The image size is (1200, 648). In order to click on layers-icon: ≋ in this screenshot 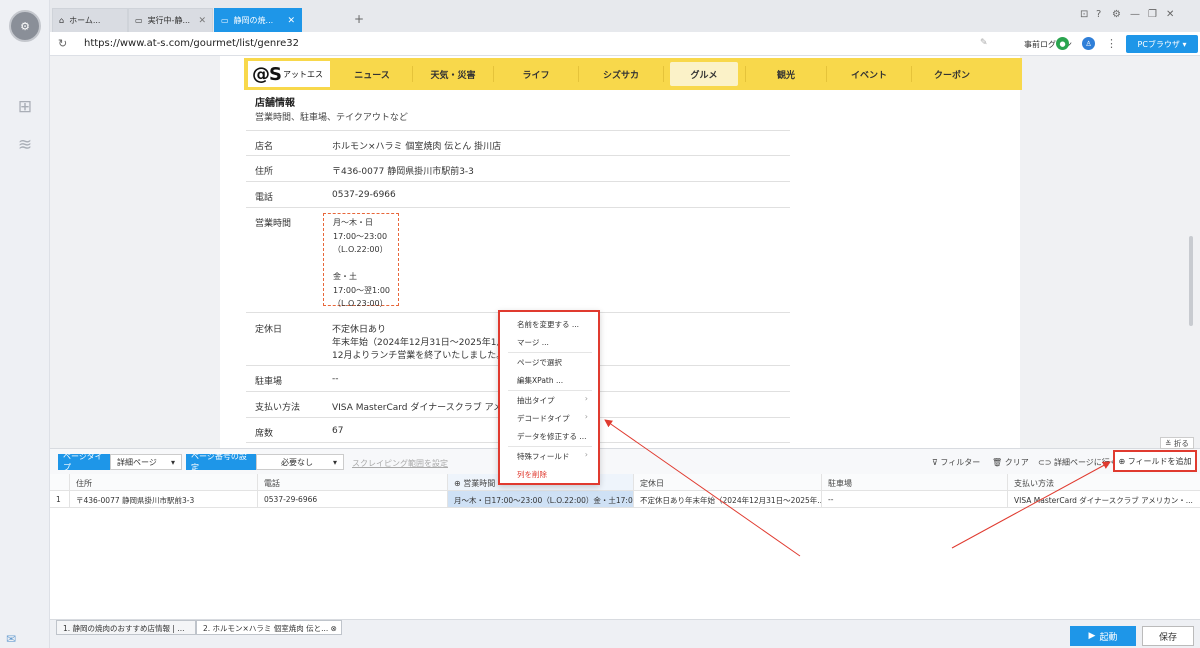, I will do `click(25, 145)`.